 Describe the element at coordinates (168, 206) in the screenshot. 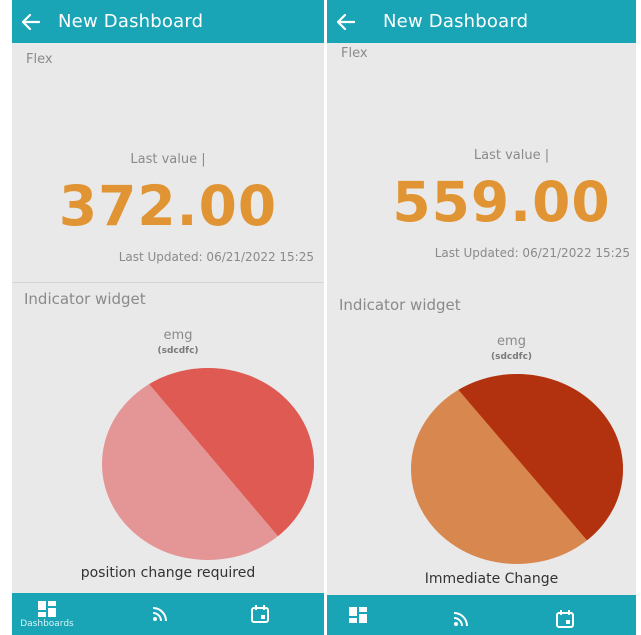

I see `metric-value: 372.00` at that location.